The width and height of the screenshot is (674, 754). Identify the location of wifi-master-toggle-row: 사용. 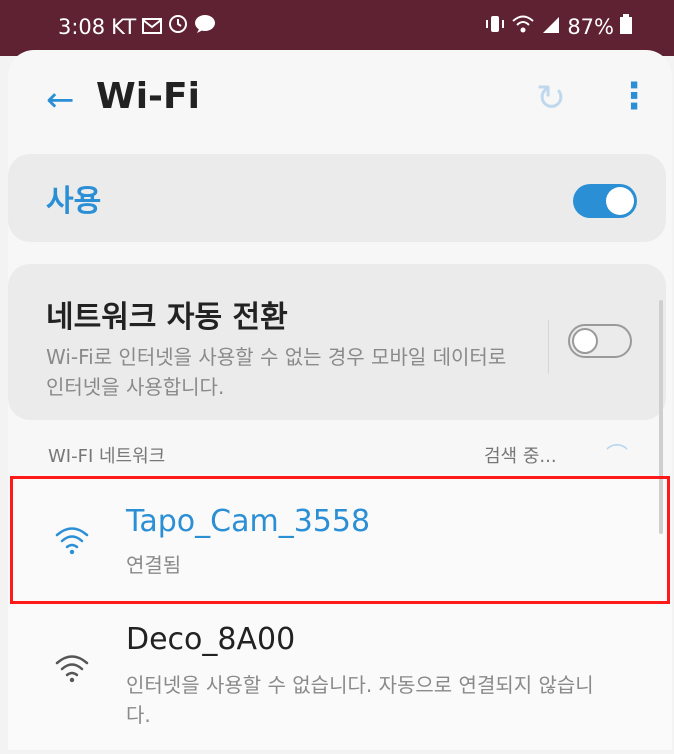
(337, 198).